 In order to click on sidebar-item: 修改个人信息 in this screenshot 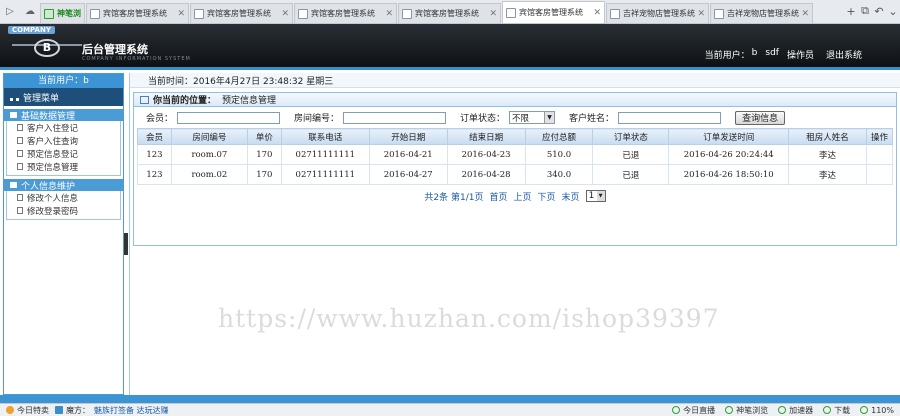, I will do `click(63, 197)`.